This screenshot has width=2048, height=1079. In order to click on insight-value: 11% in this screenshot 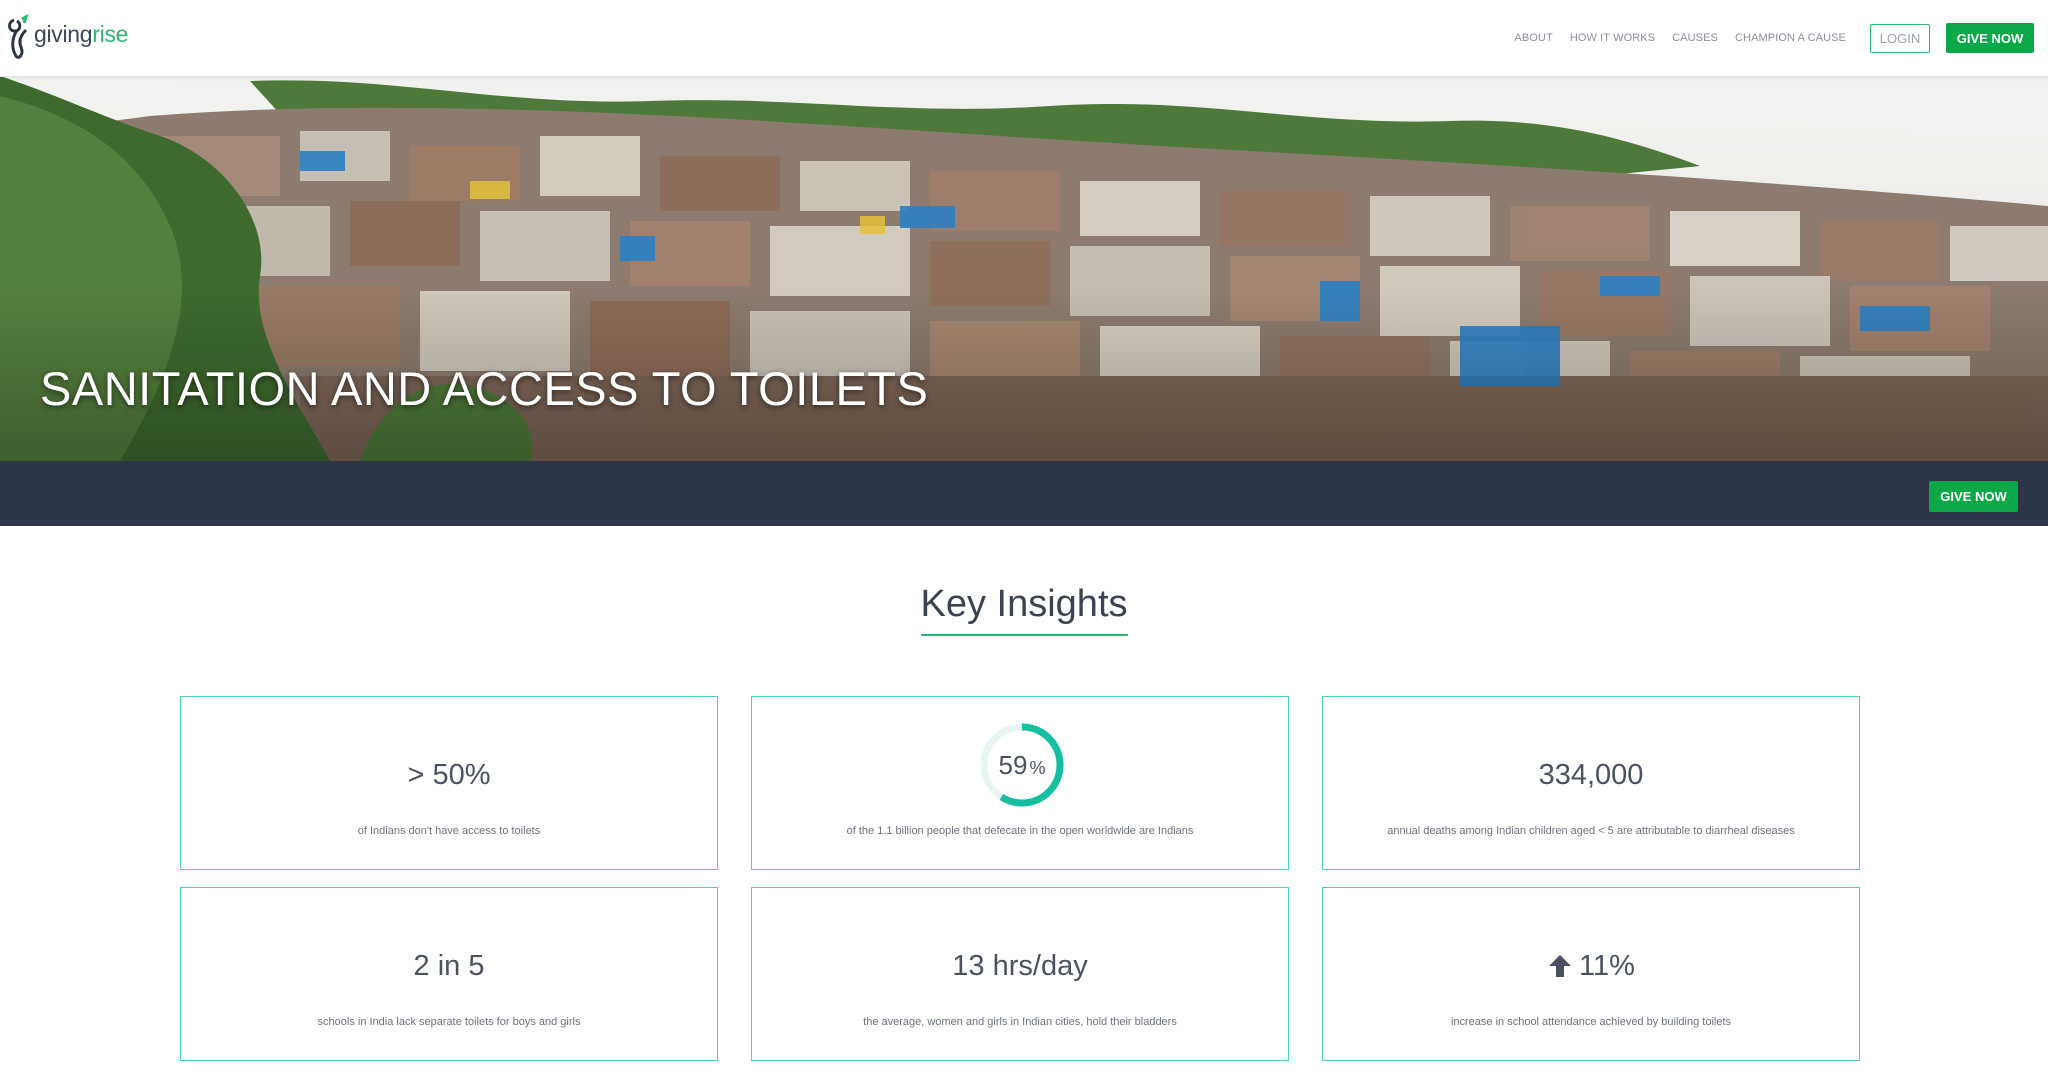, I will do `click(1591, 966)`.